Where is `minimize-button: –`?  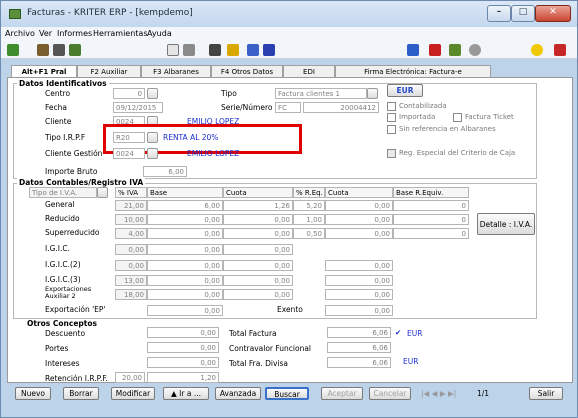 minimize-button: – is located at coordinates (499, 13).